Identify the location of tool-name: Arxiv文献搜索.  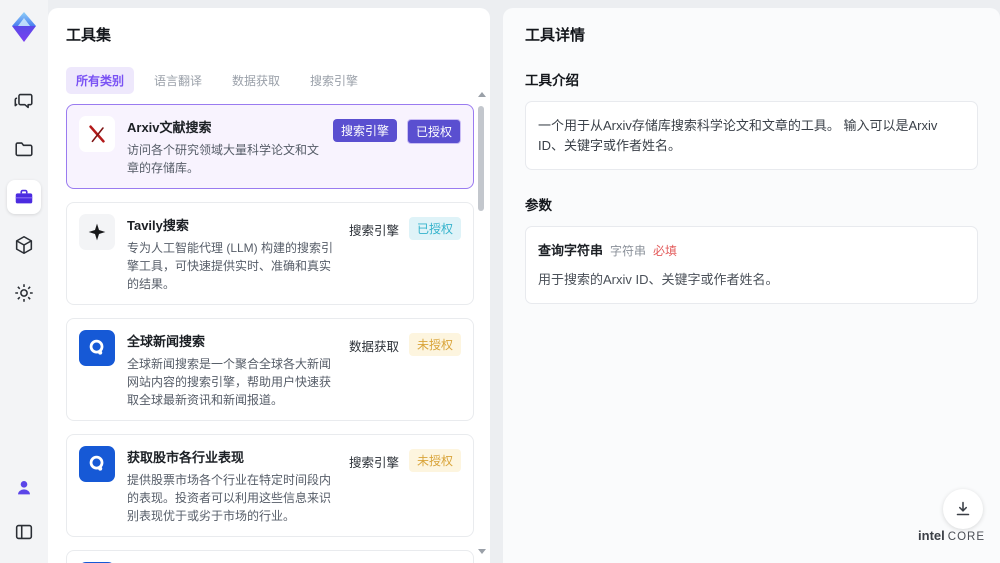
(169, 127).